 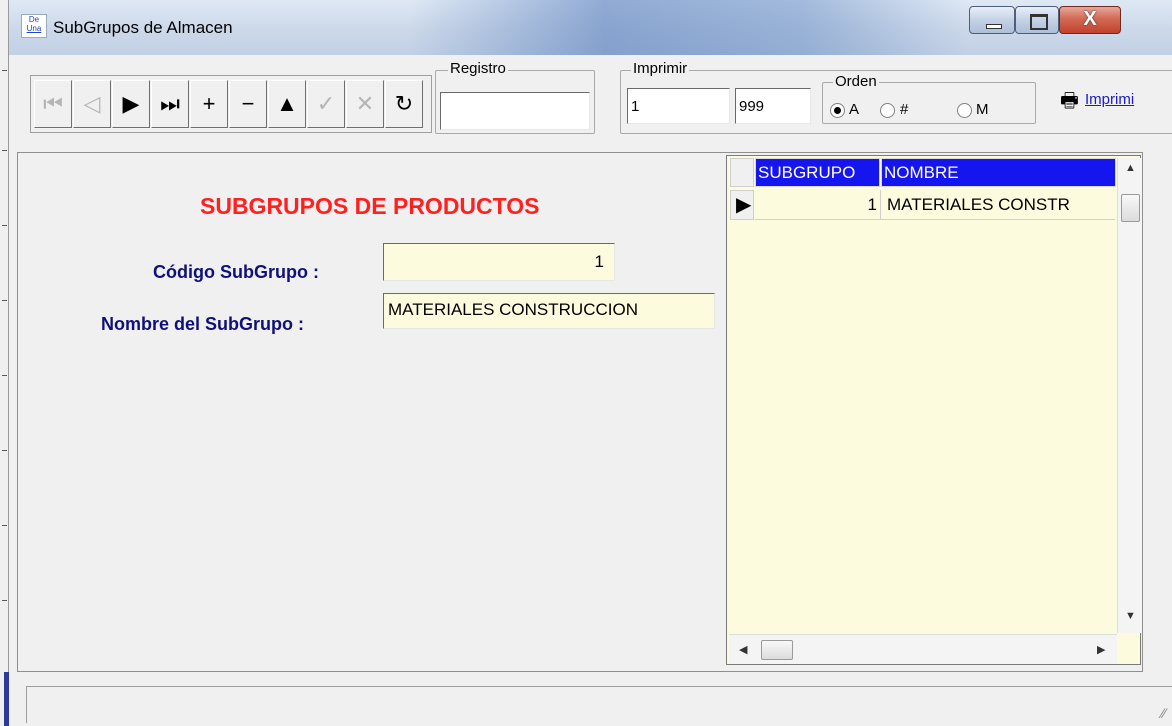 I want to click on orden-radio-m, so click(x=964, y=110).